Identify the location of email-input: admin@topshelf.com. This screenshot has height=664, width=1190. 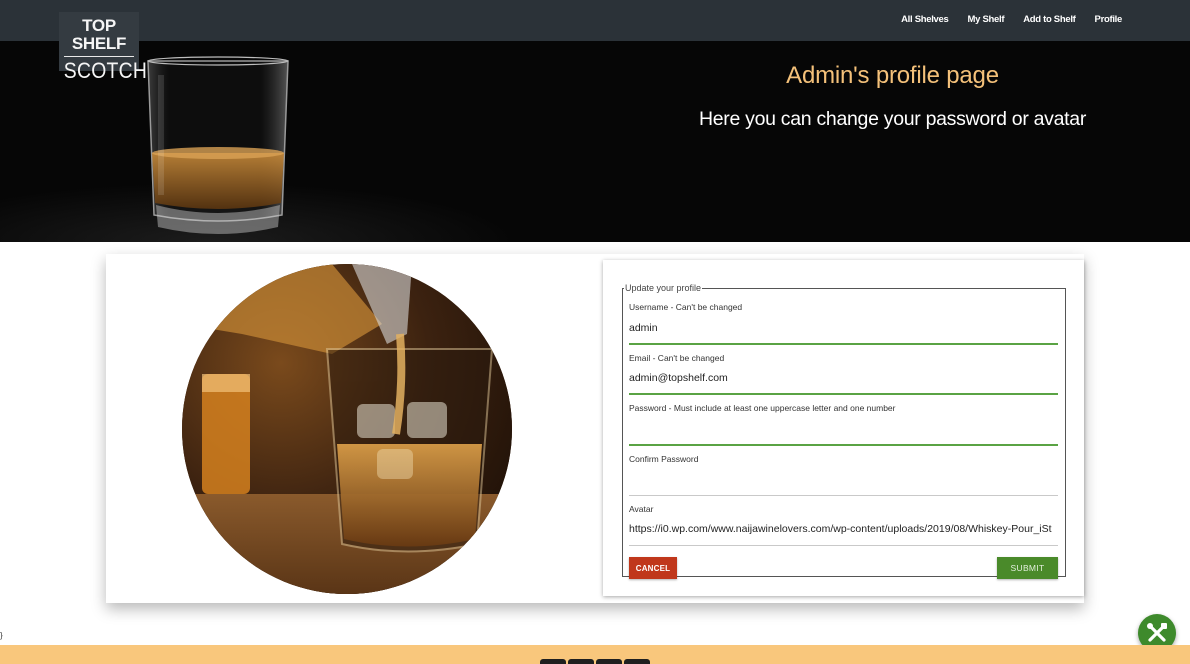
(843, 382).